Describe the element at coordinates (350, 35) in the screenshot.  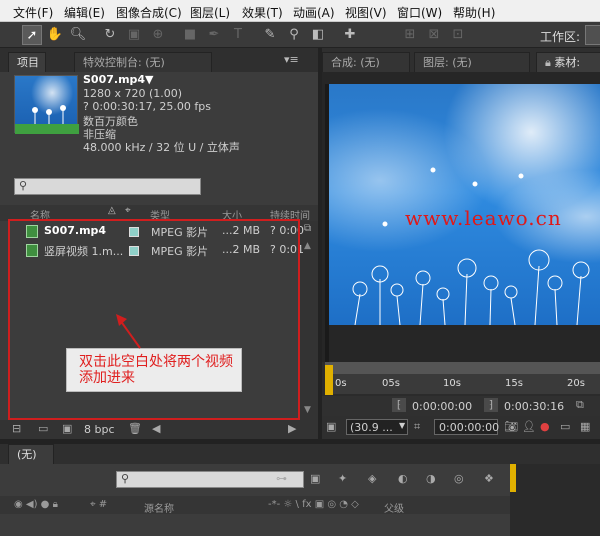
I see `puppet-pin-tool-icon: ✚` at that location.